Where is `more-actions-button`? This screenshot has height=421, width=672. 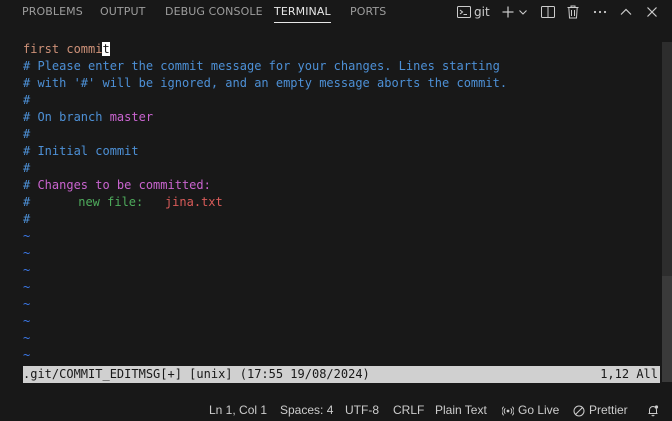 more-actions-button is located at coordinates (600, 12).